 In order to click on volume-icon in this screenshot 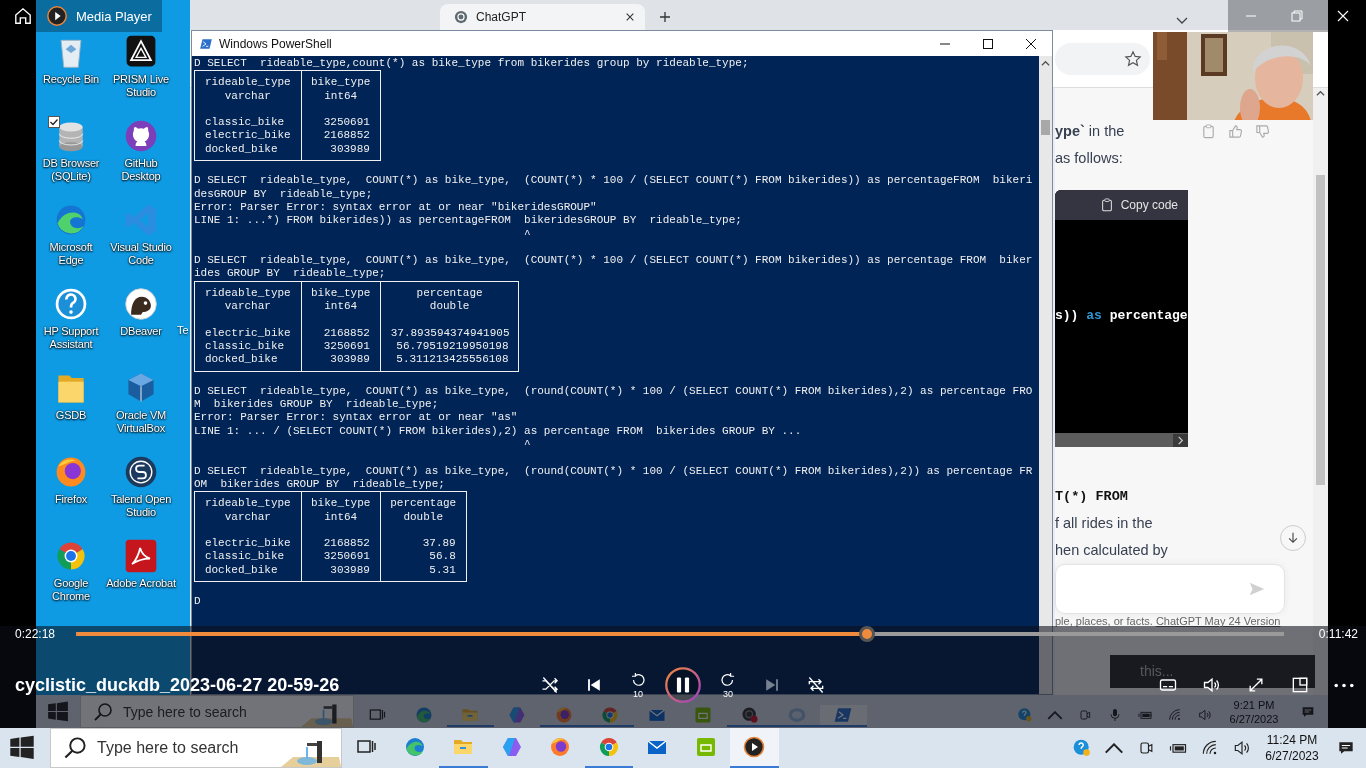, I will do `click(1242, 748)`.